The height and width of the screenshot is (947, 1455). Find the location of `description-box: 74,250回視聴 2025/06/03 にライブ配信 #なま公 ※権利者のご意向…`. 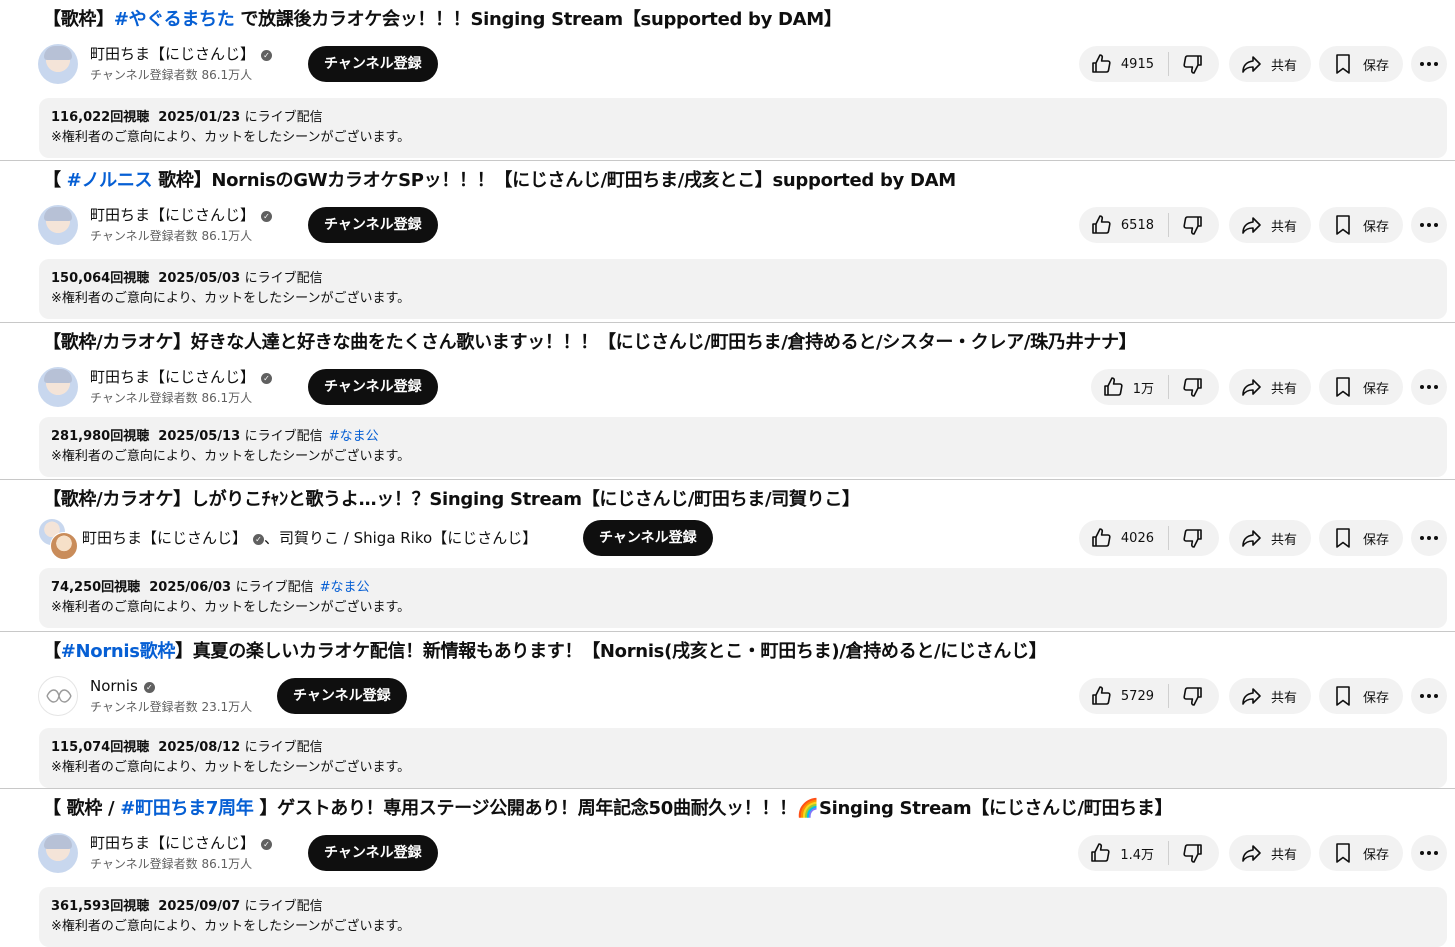

description-box: 74,250回視聴 2025/06/03 にライブ配信 #なま公 ※権利者のご意向… is located at coordinates (743, 598).